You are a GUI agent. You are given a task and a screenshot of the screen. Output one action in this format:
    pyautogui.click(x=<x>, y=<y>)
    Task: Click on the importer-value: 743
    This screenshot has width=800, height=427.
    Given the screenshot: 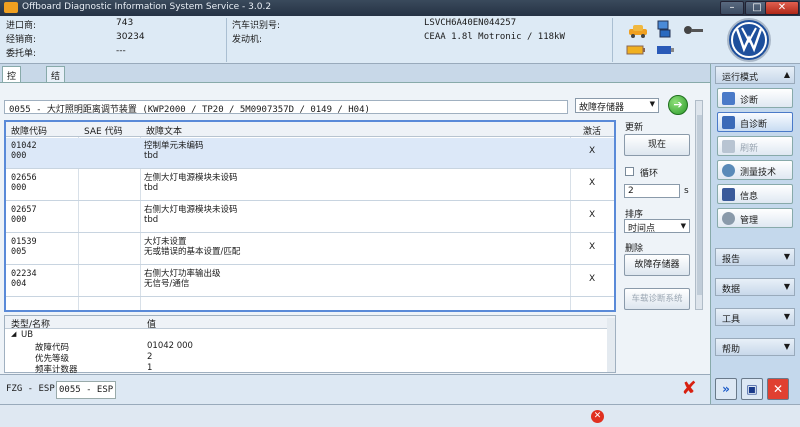 What is the action you would take?
    pyautogui.click(x=125, y=23)
    